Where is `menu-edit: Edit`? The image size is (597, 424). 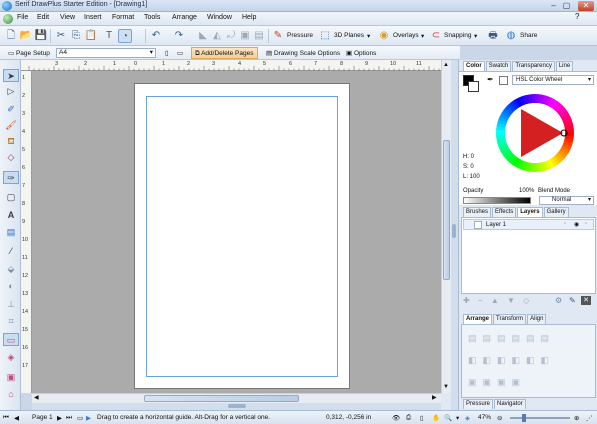
menu-edit: Edit is located at coordinates (43, 17).